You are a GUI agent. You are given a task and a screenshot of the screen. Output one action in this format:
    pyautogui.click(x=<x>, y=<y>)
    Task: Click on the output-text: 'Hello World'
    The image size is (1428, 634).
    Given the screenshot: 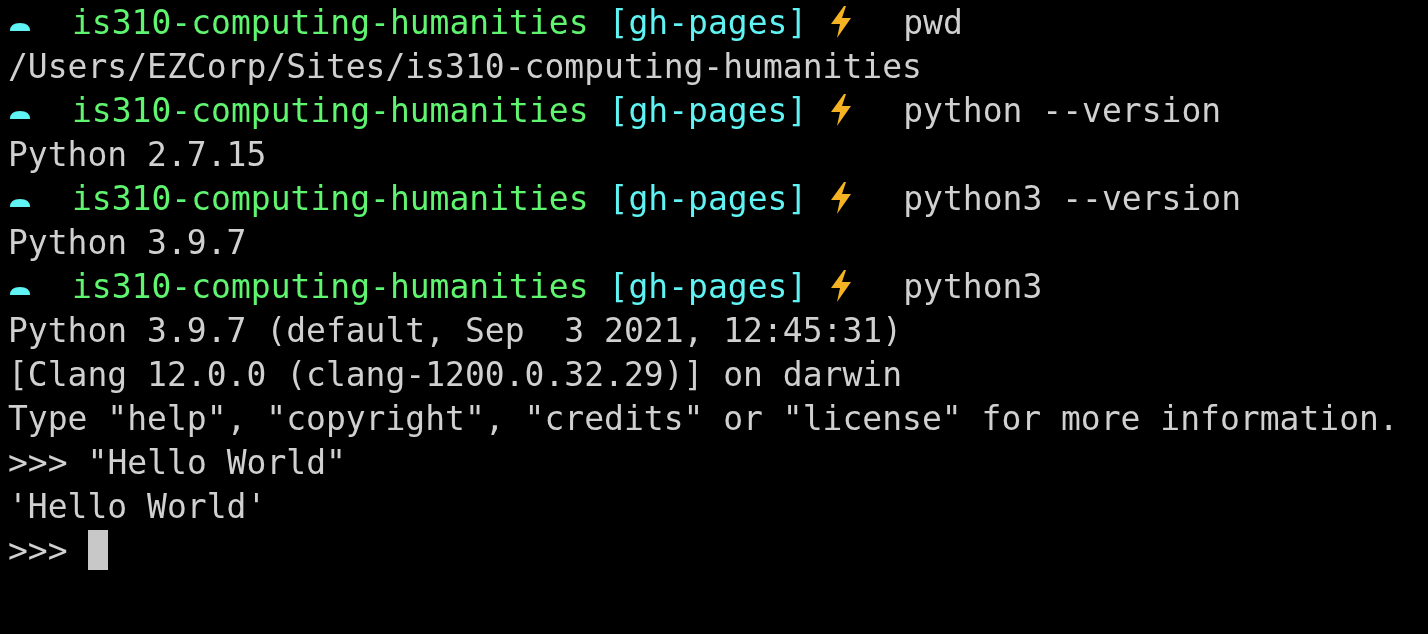 What is the action you would take?
    pyautogui.click(x=137, y=506)
    